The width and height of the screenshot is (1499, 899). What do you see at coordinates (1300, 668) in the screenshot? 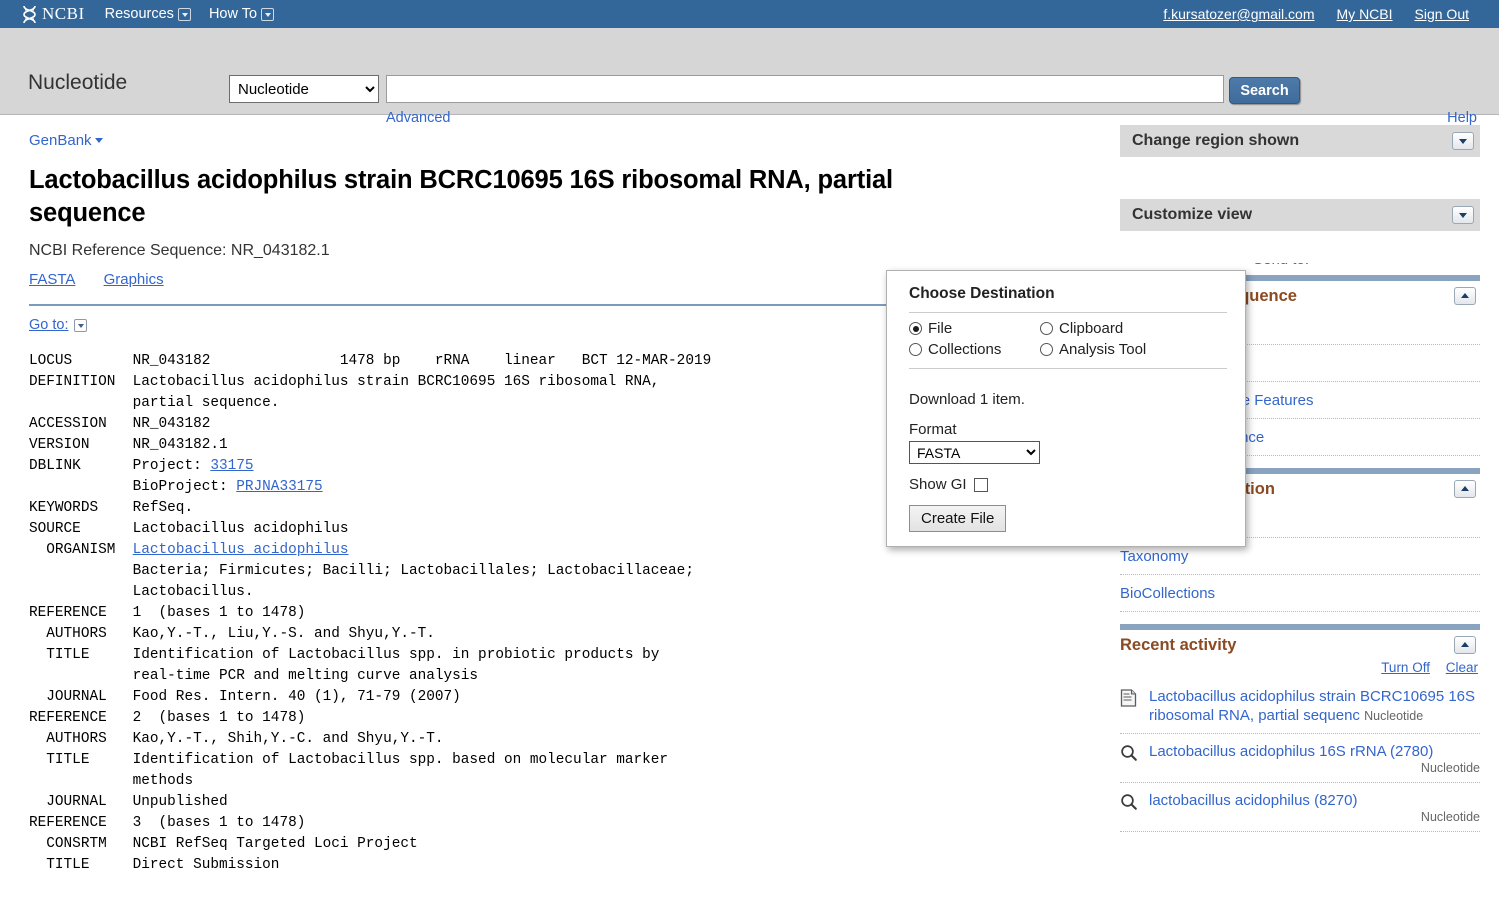
I see `recent-activity-actions: Turn Off Clear` at bounding box center [1300, 668].